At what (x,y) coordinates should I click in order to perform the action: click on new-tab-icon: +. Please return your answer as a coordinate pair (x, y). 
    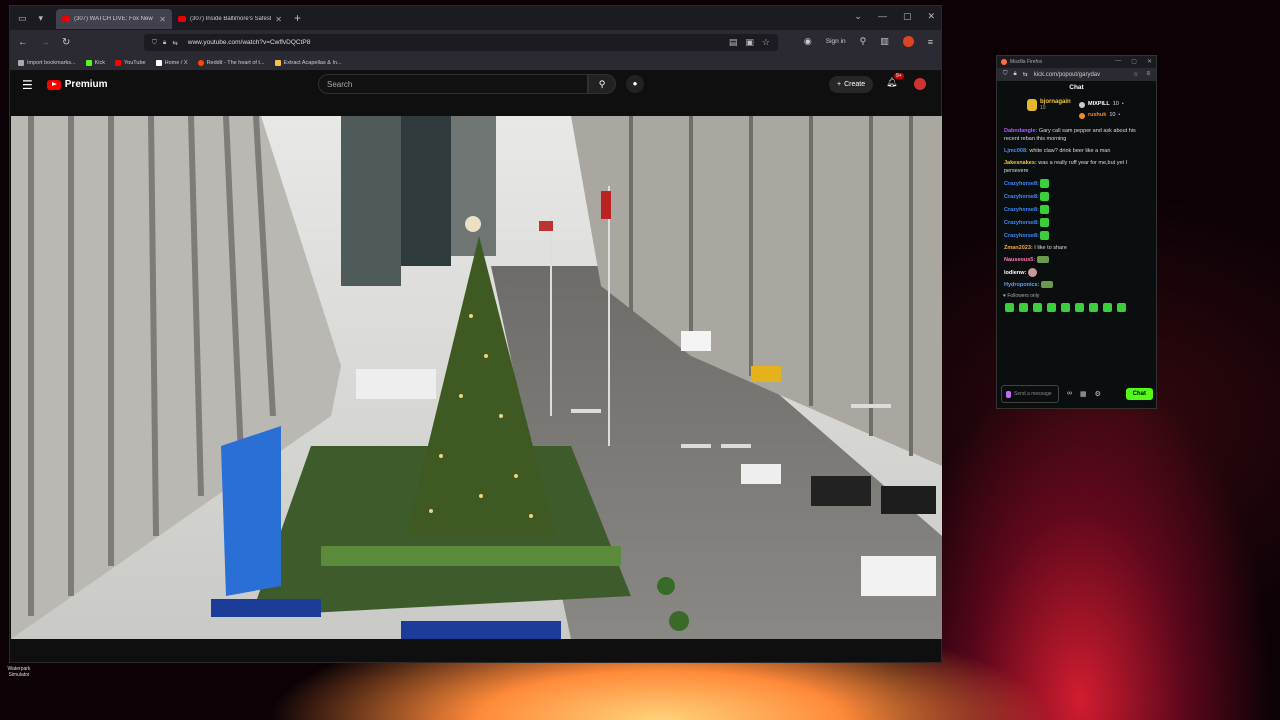
    Looking at the image, I should click on (297, 18).